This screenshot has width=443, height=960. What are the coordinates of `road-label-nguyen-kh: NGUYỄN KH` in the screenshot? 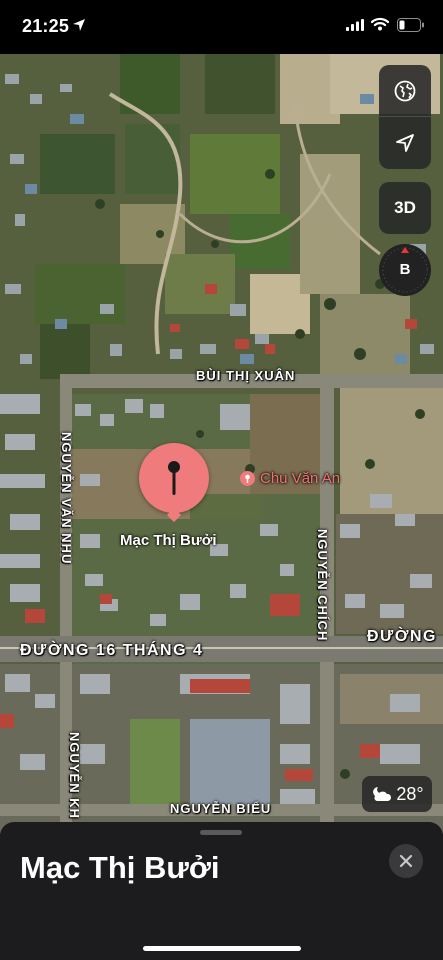 It's located at (74, 776).